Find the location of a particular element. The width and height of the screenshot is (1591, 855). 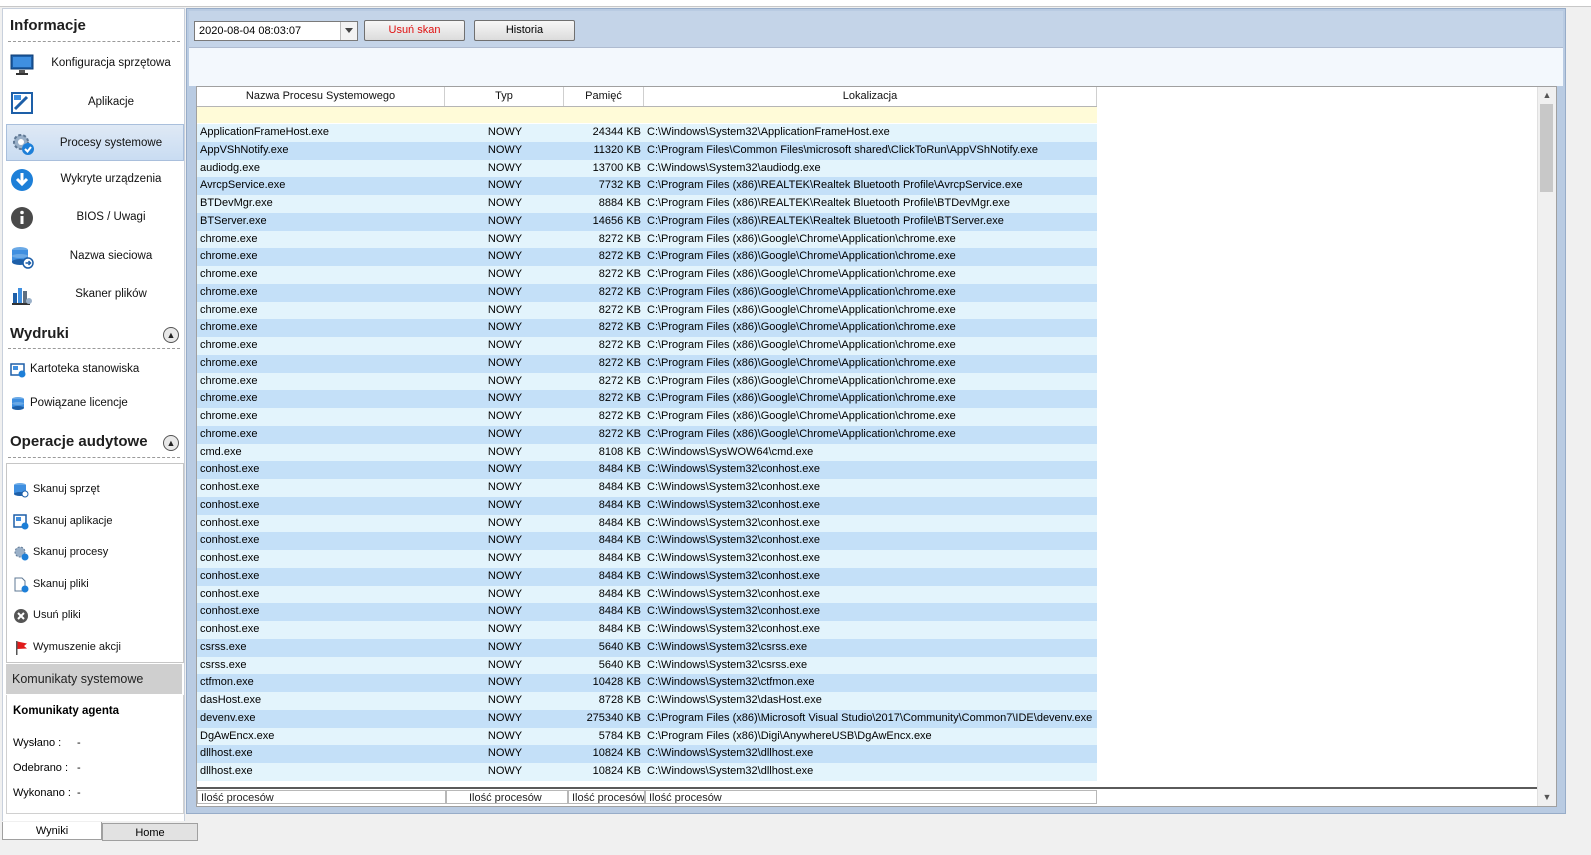

sidebar-item-wykryte-urzadzenia: Wykryte urządzenia is located at coordinates (95, 179).